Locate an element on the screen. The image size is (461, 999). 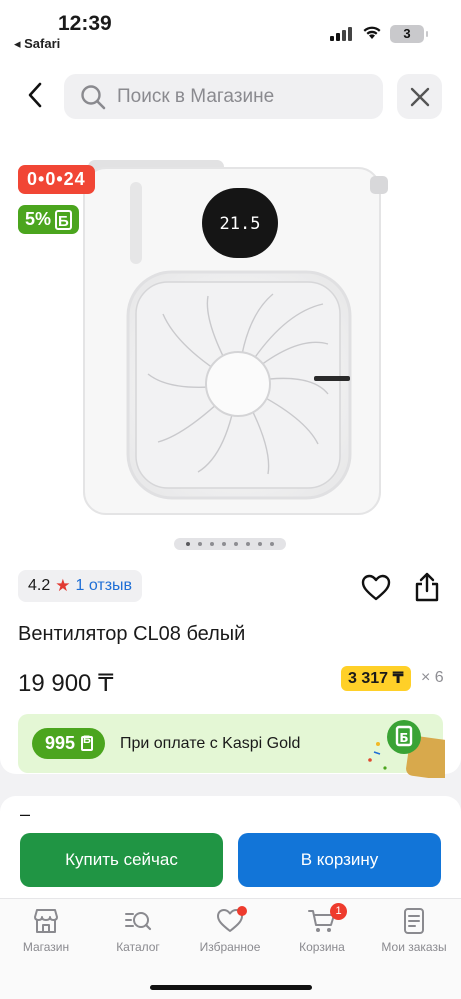
status-time: 12:39 is located at coordinates (85, 23).